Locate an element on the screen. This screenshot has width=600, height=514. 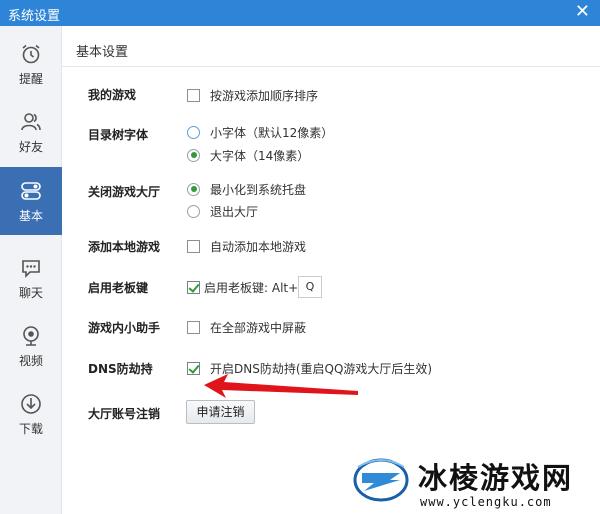
watermark-title: 冰棱游戏网 is located at coordinates (496, 478).